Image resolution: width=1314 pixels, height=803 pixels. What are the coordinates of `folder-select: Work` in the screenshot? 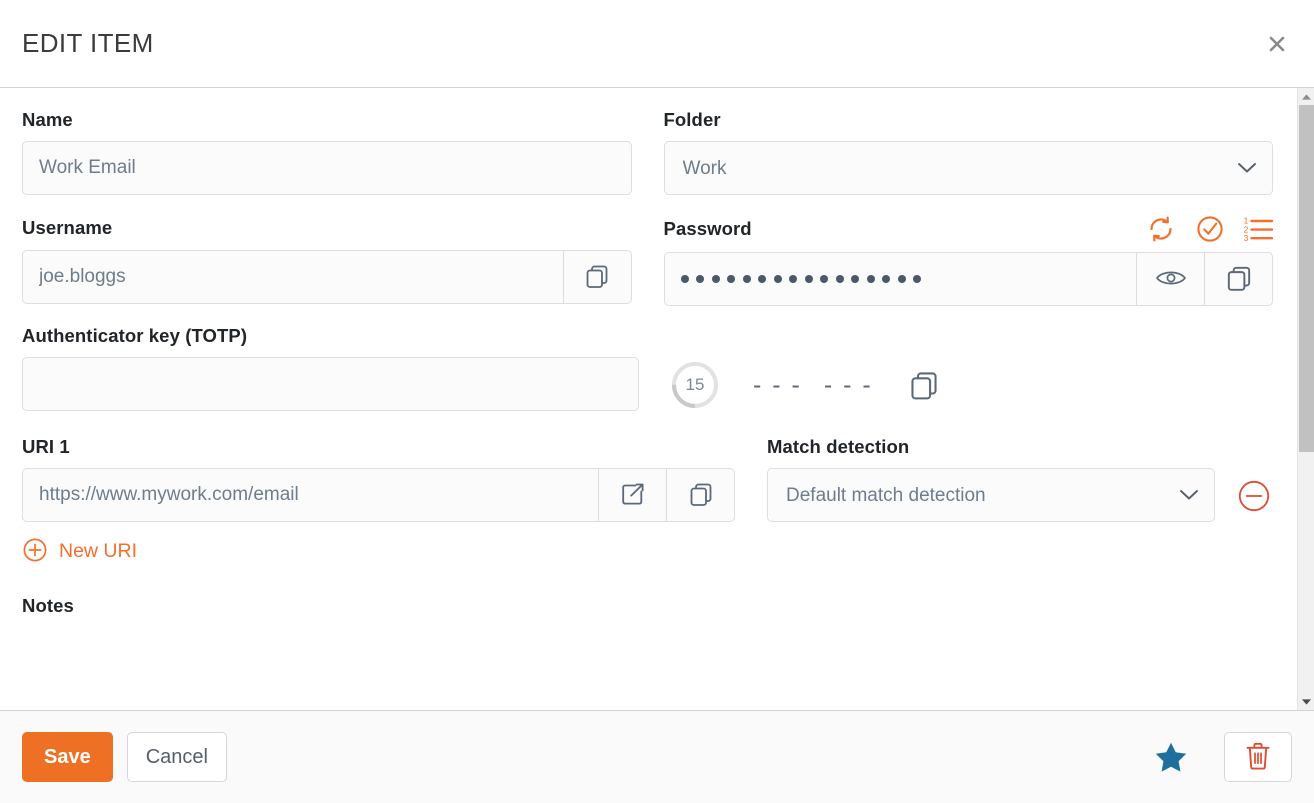 It's located at (968, 168).